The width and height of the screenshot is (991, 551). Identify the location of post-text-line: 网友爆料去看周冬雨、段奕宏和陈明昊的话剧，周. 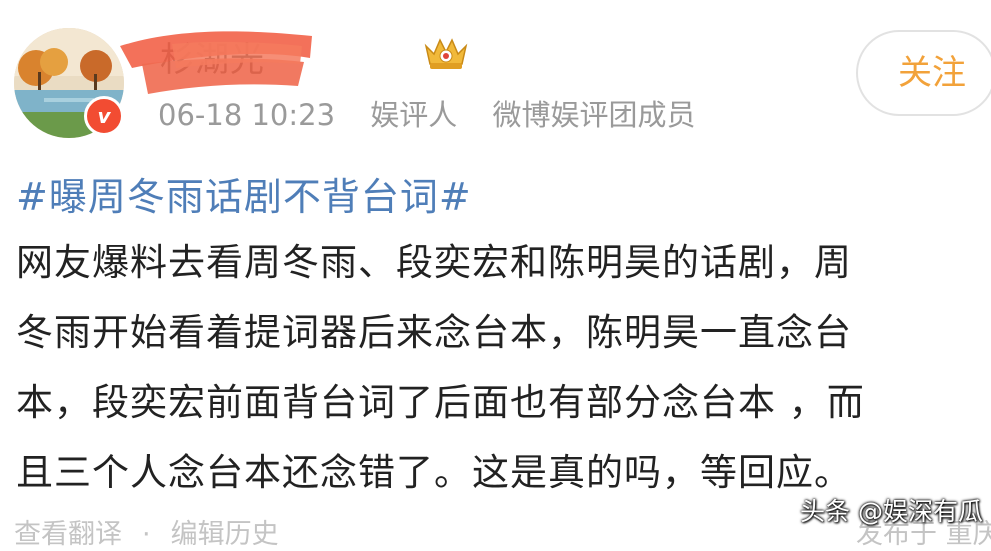
(434, 262).